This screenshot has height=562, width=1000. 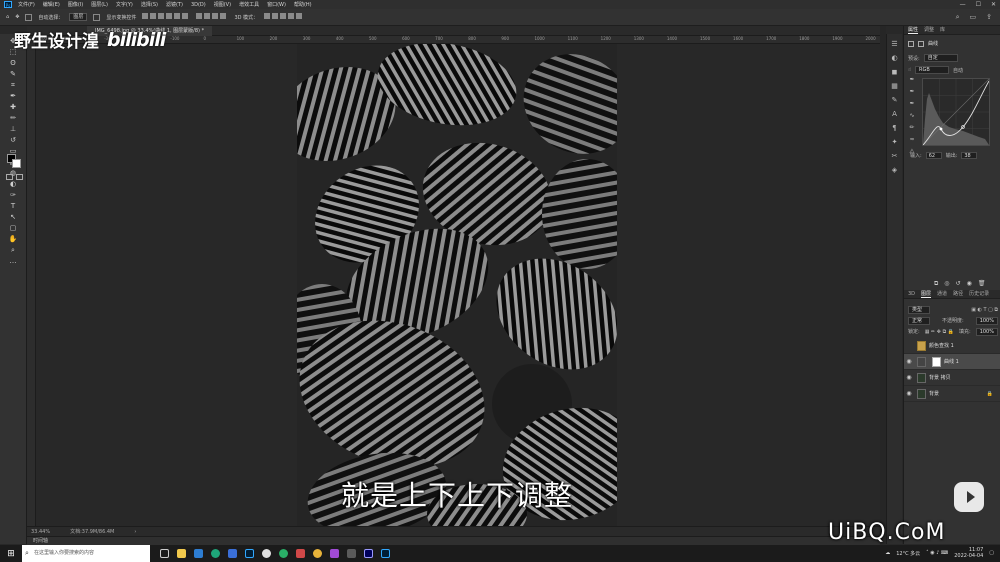 What do you see at coordinates (969, 284) in the screenshot?
I see `visibility-icon: ◉` at bounding box center [969, 284].